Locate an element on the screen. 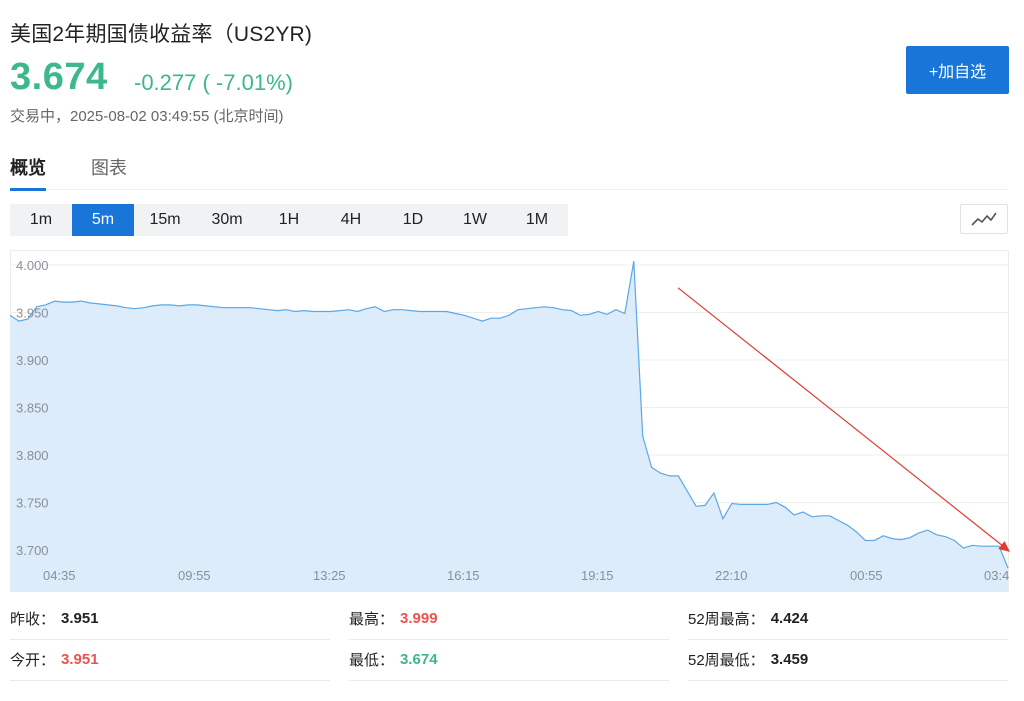  stat-value: 3.459 is located at coordinates (789, 659).